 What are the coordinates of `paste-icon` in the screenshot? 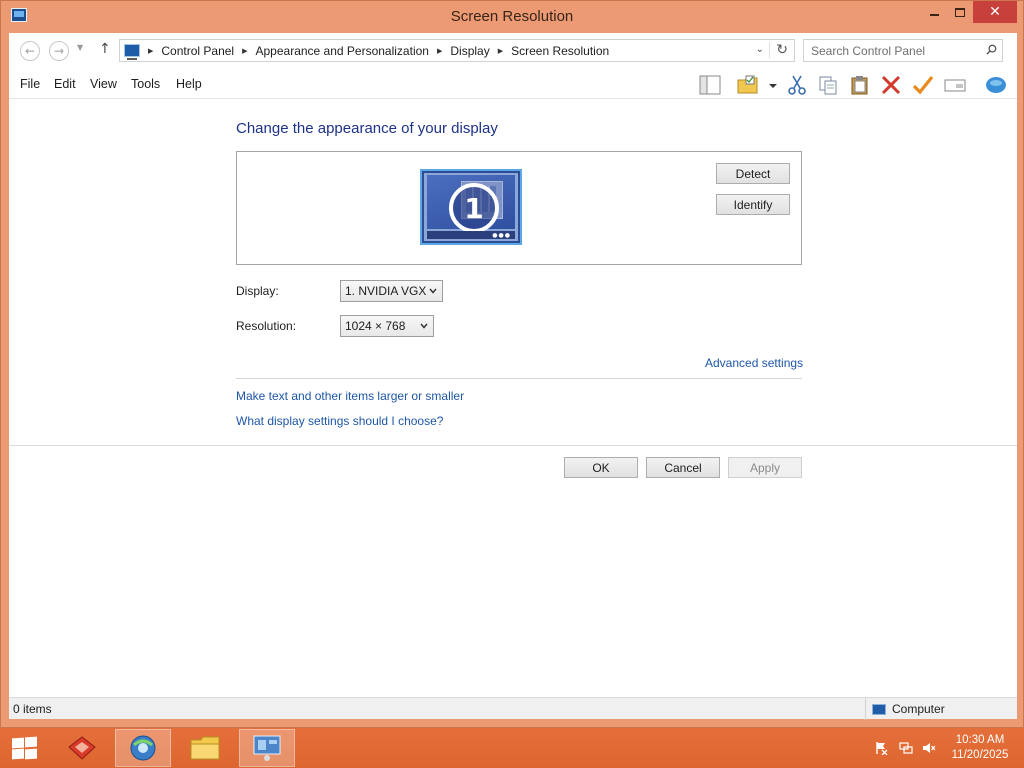 It's located at (860, 85).